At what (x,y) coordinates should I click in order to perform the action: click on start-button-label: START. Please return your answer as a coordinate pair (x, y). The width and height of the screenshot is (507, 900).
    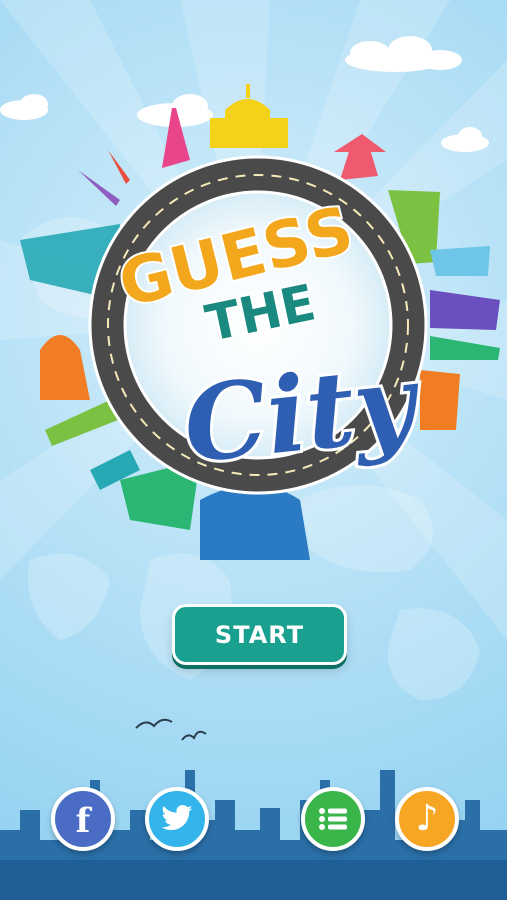
    Looking at the image, I should click on (259, 634).